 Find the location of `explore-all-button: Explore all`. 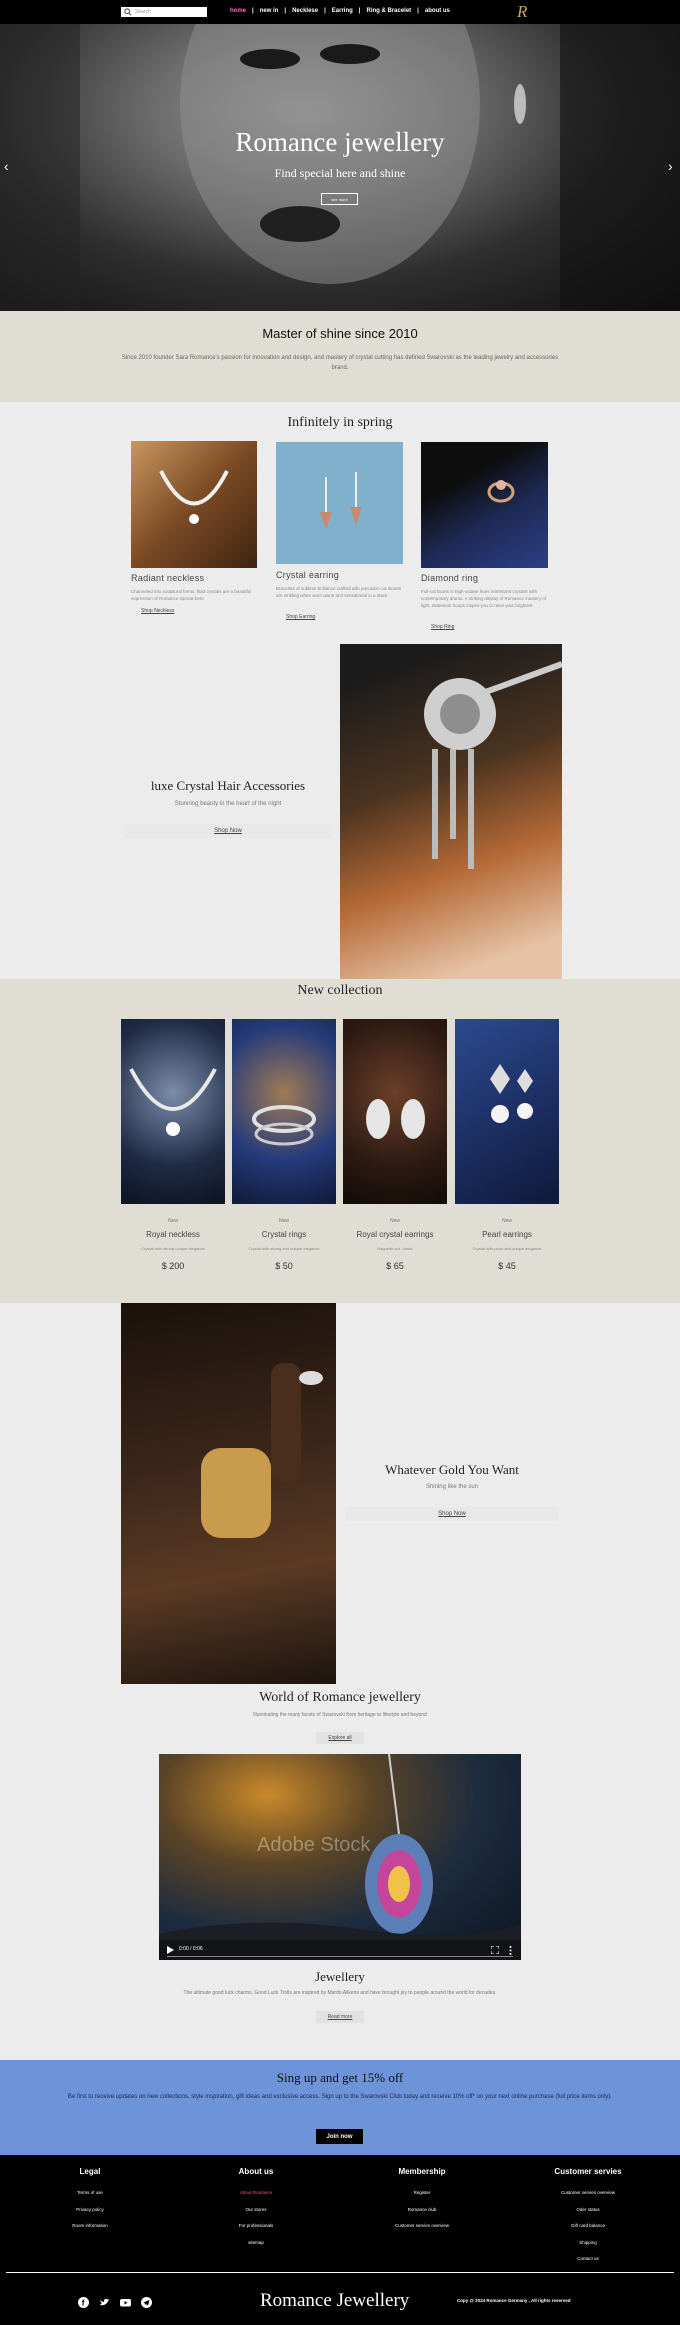

explore-all-button: Explore all is located at coordinates (340, 1738).